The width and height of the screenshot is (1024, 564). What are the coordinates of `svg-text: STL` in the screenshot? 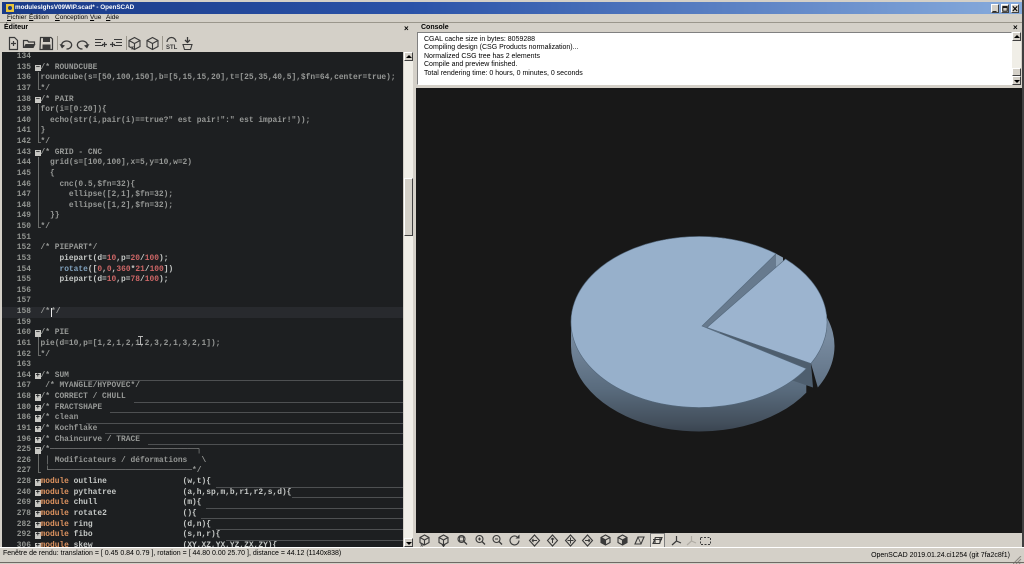 It's located at (172, 48).